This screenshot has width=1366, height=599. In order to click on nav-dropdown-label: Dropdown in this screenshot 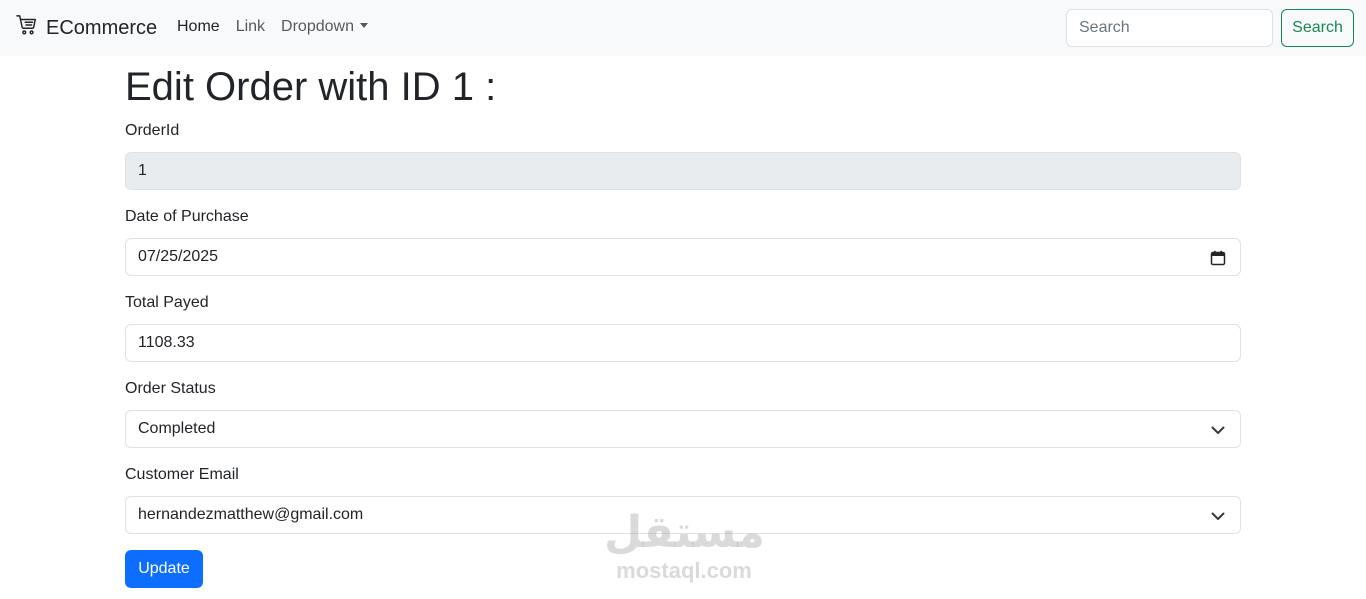, I will do `click(317, 26)`.